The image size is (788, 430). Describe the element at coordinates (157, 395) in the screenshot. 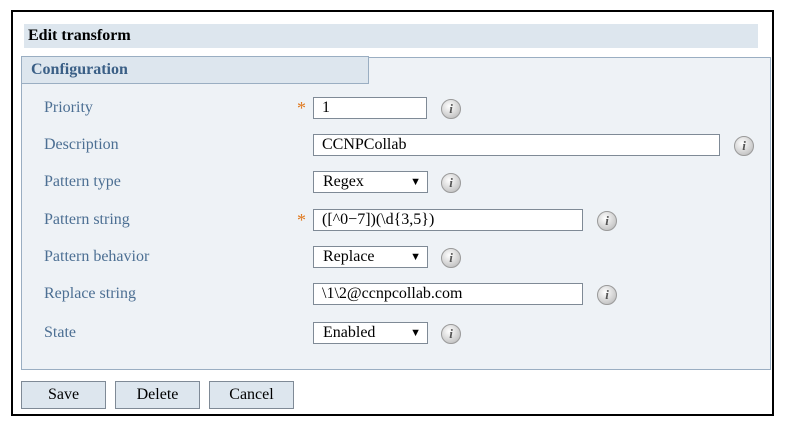

I see `delete-button: Delete` at that location.